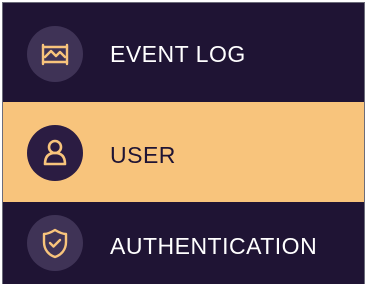 This screenshot has width=381, height=284. I want to click on event-log-icon, so click(55, 54).